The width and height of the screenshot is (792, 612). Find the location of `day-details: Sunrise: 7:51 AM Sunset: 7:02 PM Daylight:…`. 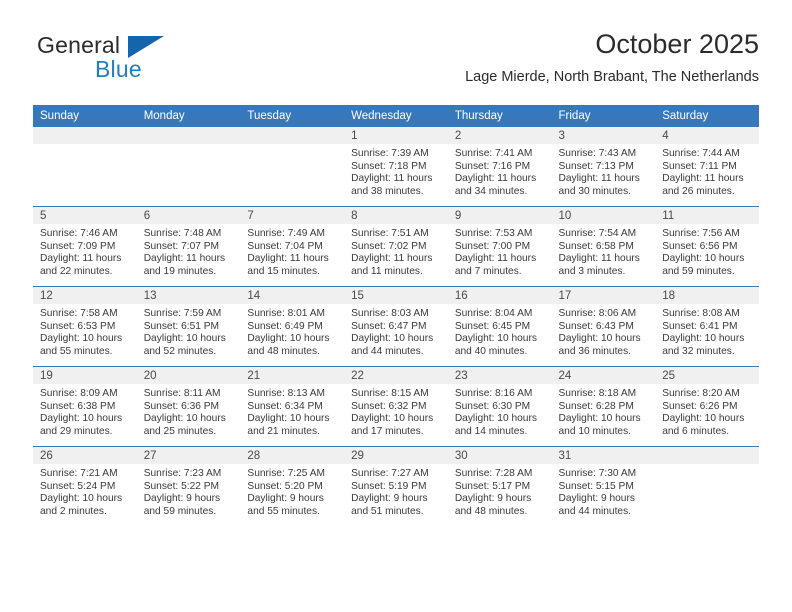

day-details: Sunrise: 7:51 AM Sunset: 7:02 PM Daylight:… is located at coordinates (396, 251).